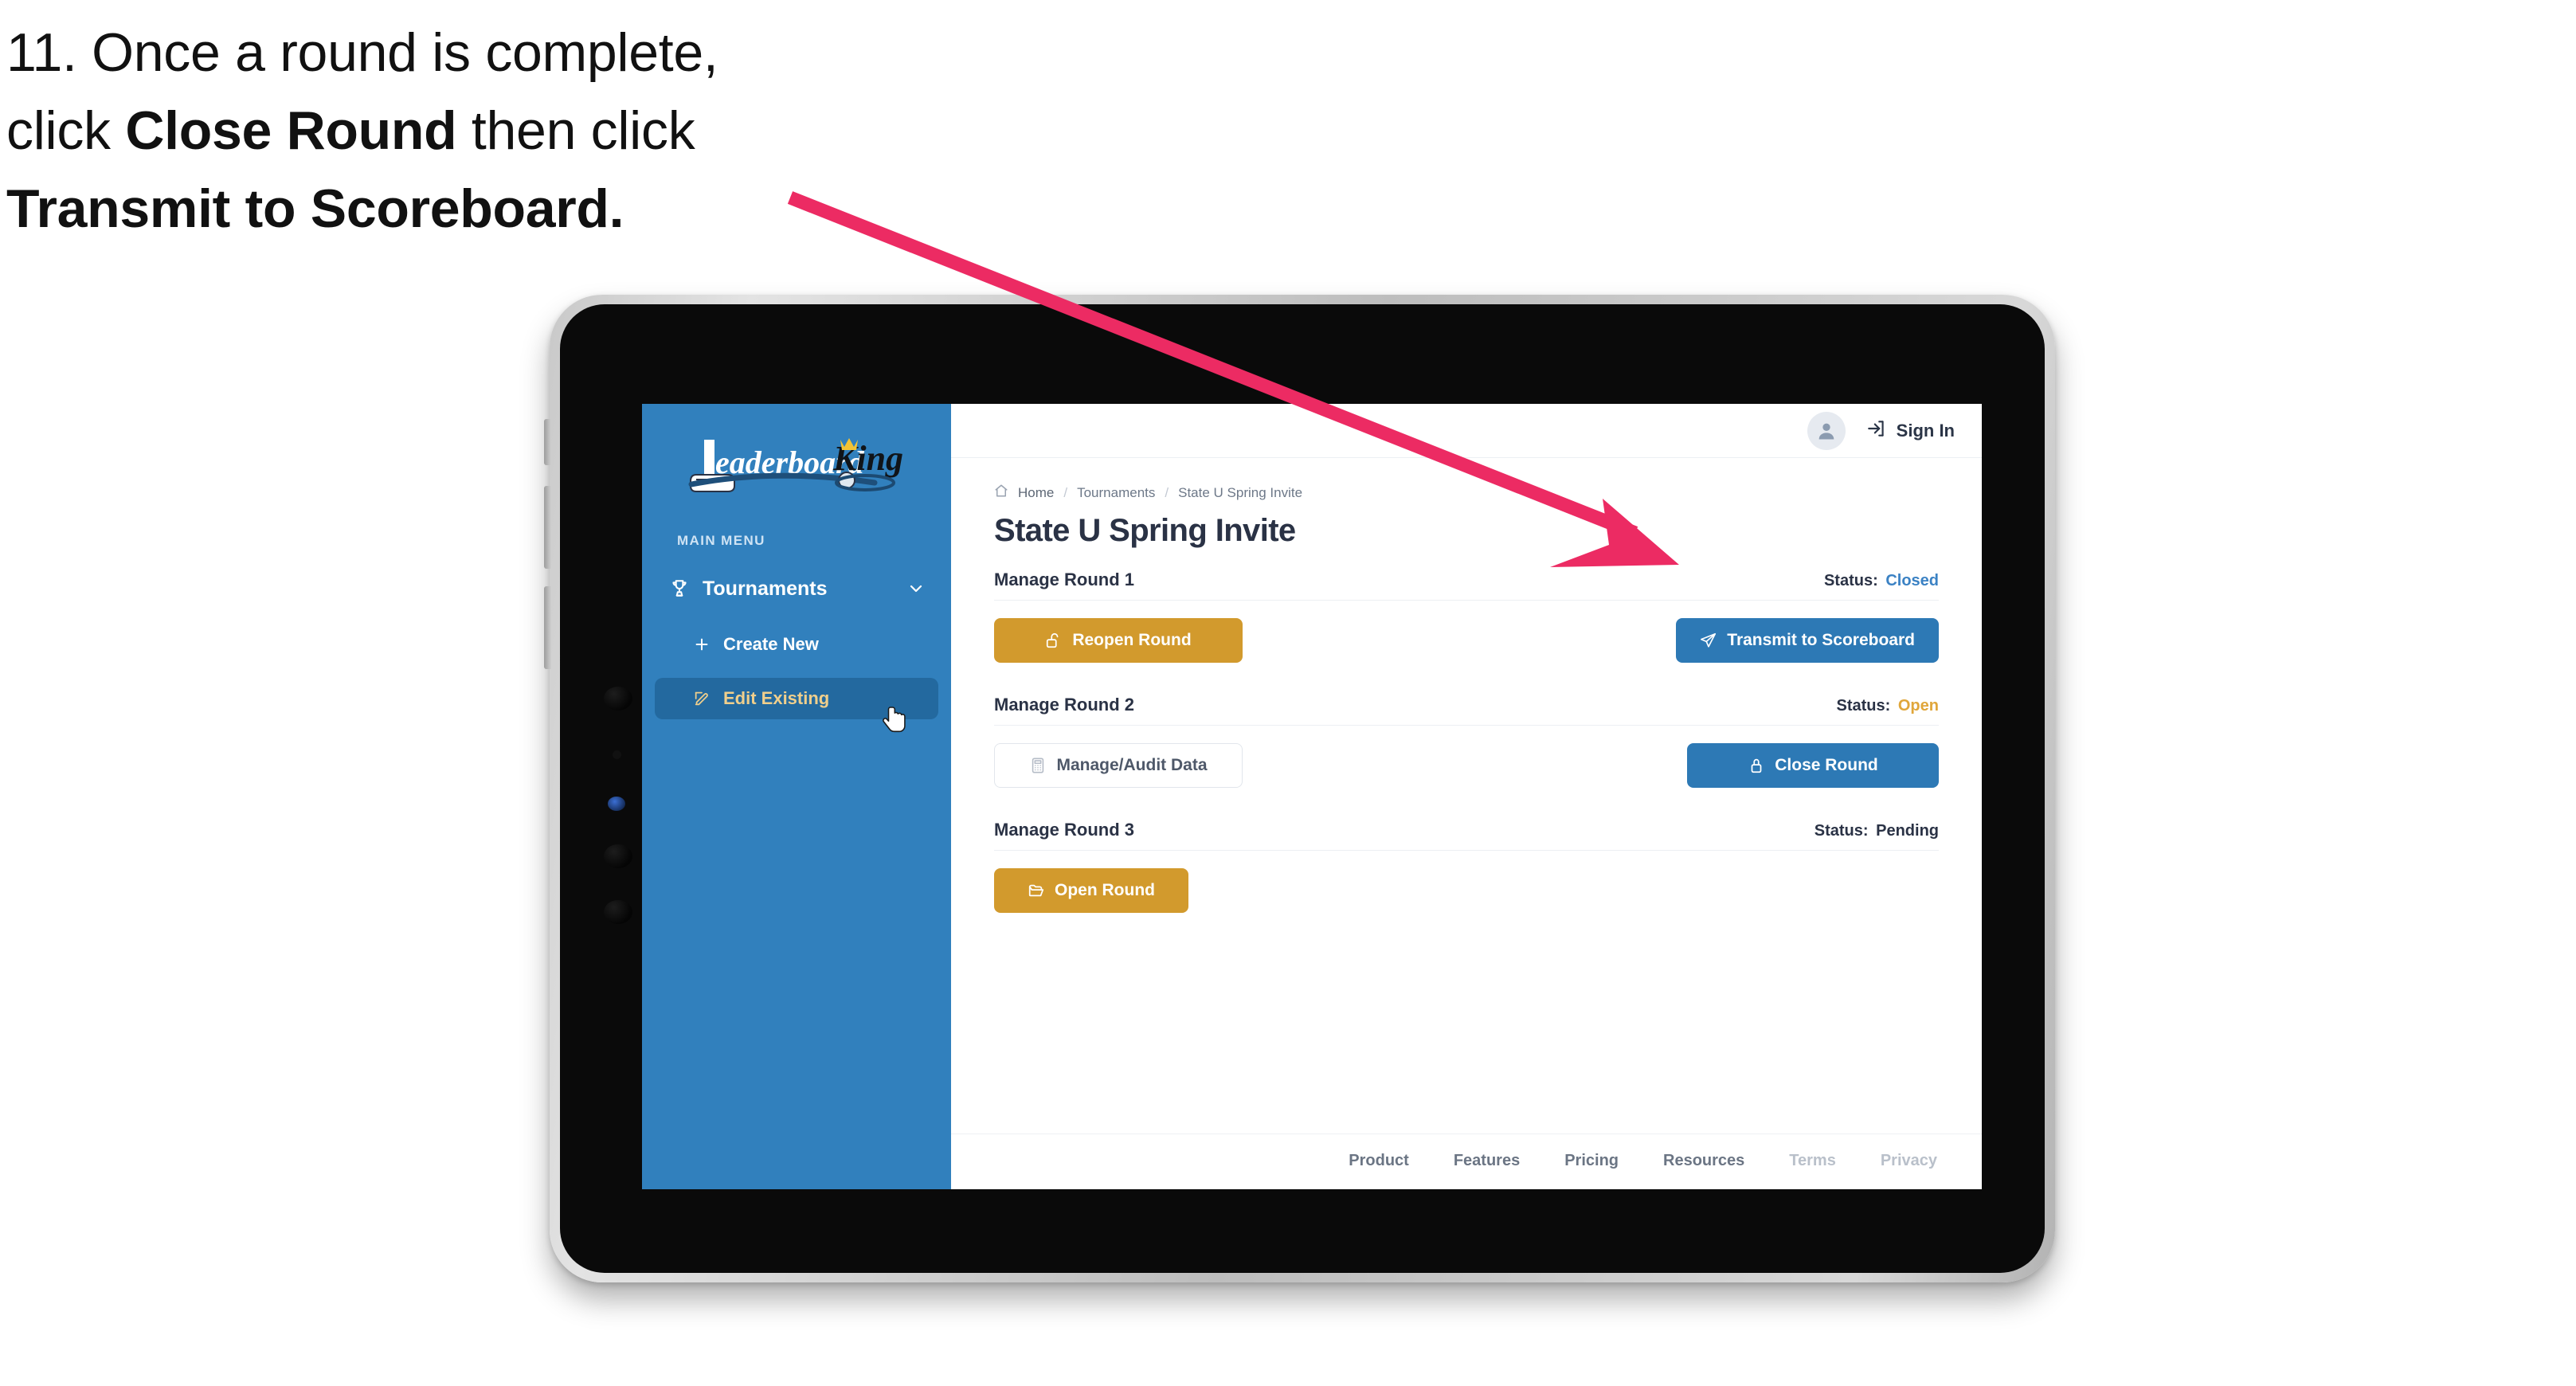  Describe the element at coordinates (1708, 640) in the screenshot. I see `paper-plane-icon` at that location.